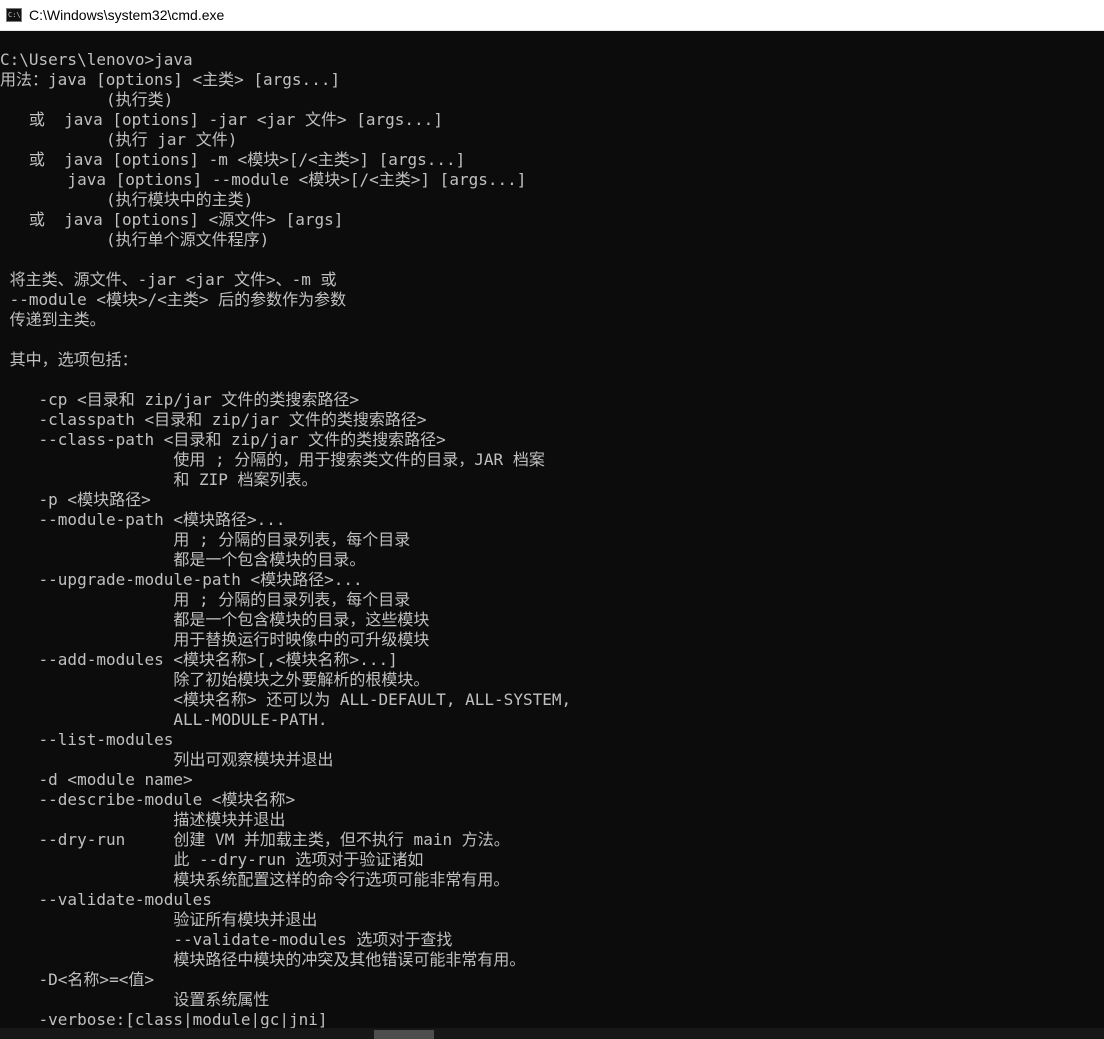  Describe the element at coordinates (212, 859) in the screenshot. I see `console-line: 此 --dry-run 选项对于验证诸如` at that location.